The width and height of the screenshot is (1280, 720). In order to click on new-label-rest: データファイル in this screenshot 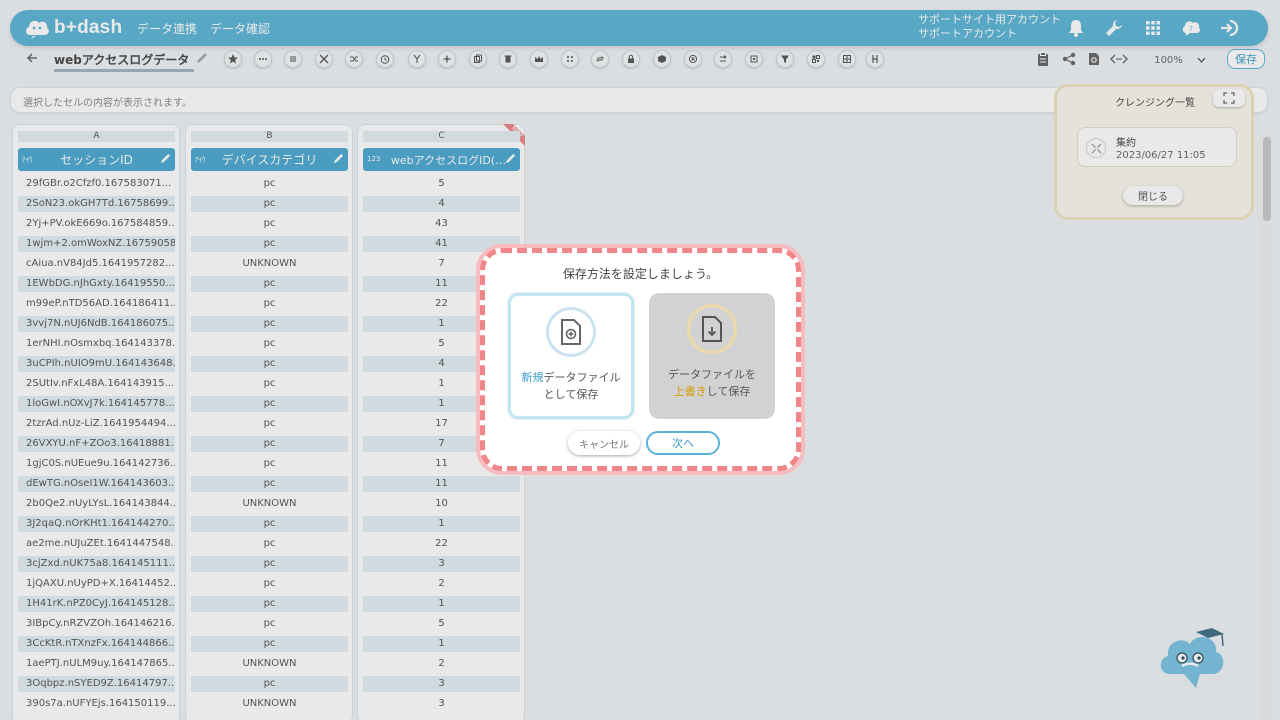, I will do `click(582, 377)`.